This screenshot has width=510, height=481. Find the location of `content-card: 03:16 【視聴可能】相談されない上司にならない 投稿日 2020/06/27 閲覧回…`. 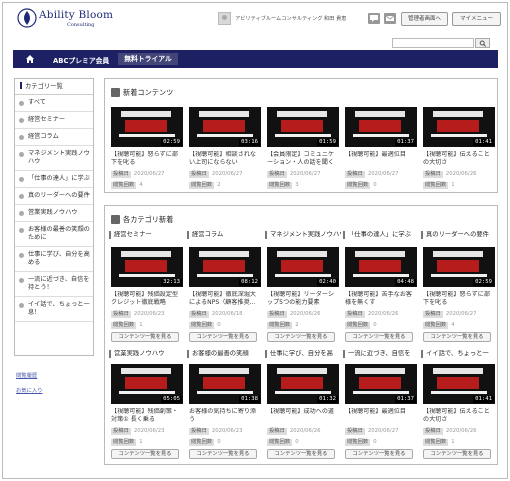

content-card: 03:16 【視聴可能】相談されない上司にならない 投稿日 2020/06/27 閲覧回… is located at coordinates (225, 148).